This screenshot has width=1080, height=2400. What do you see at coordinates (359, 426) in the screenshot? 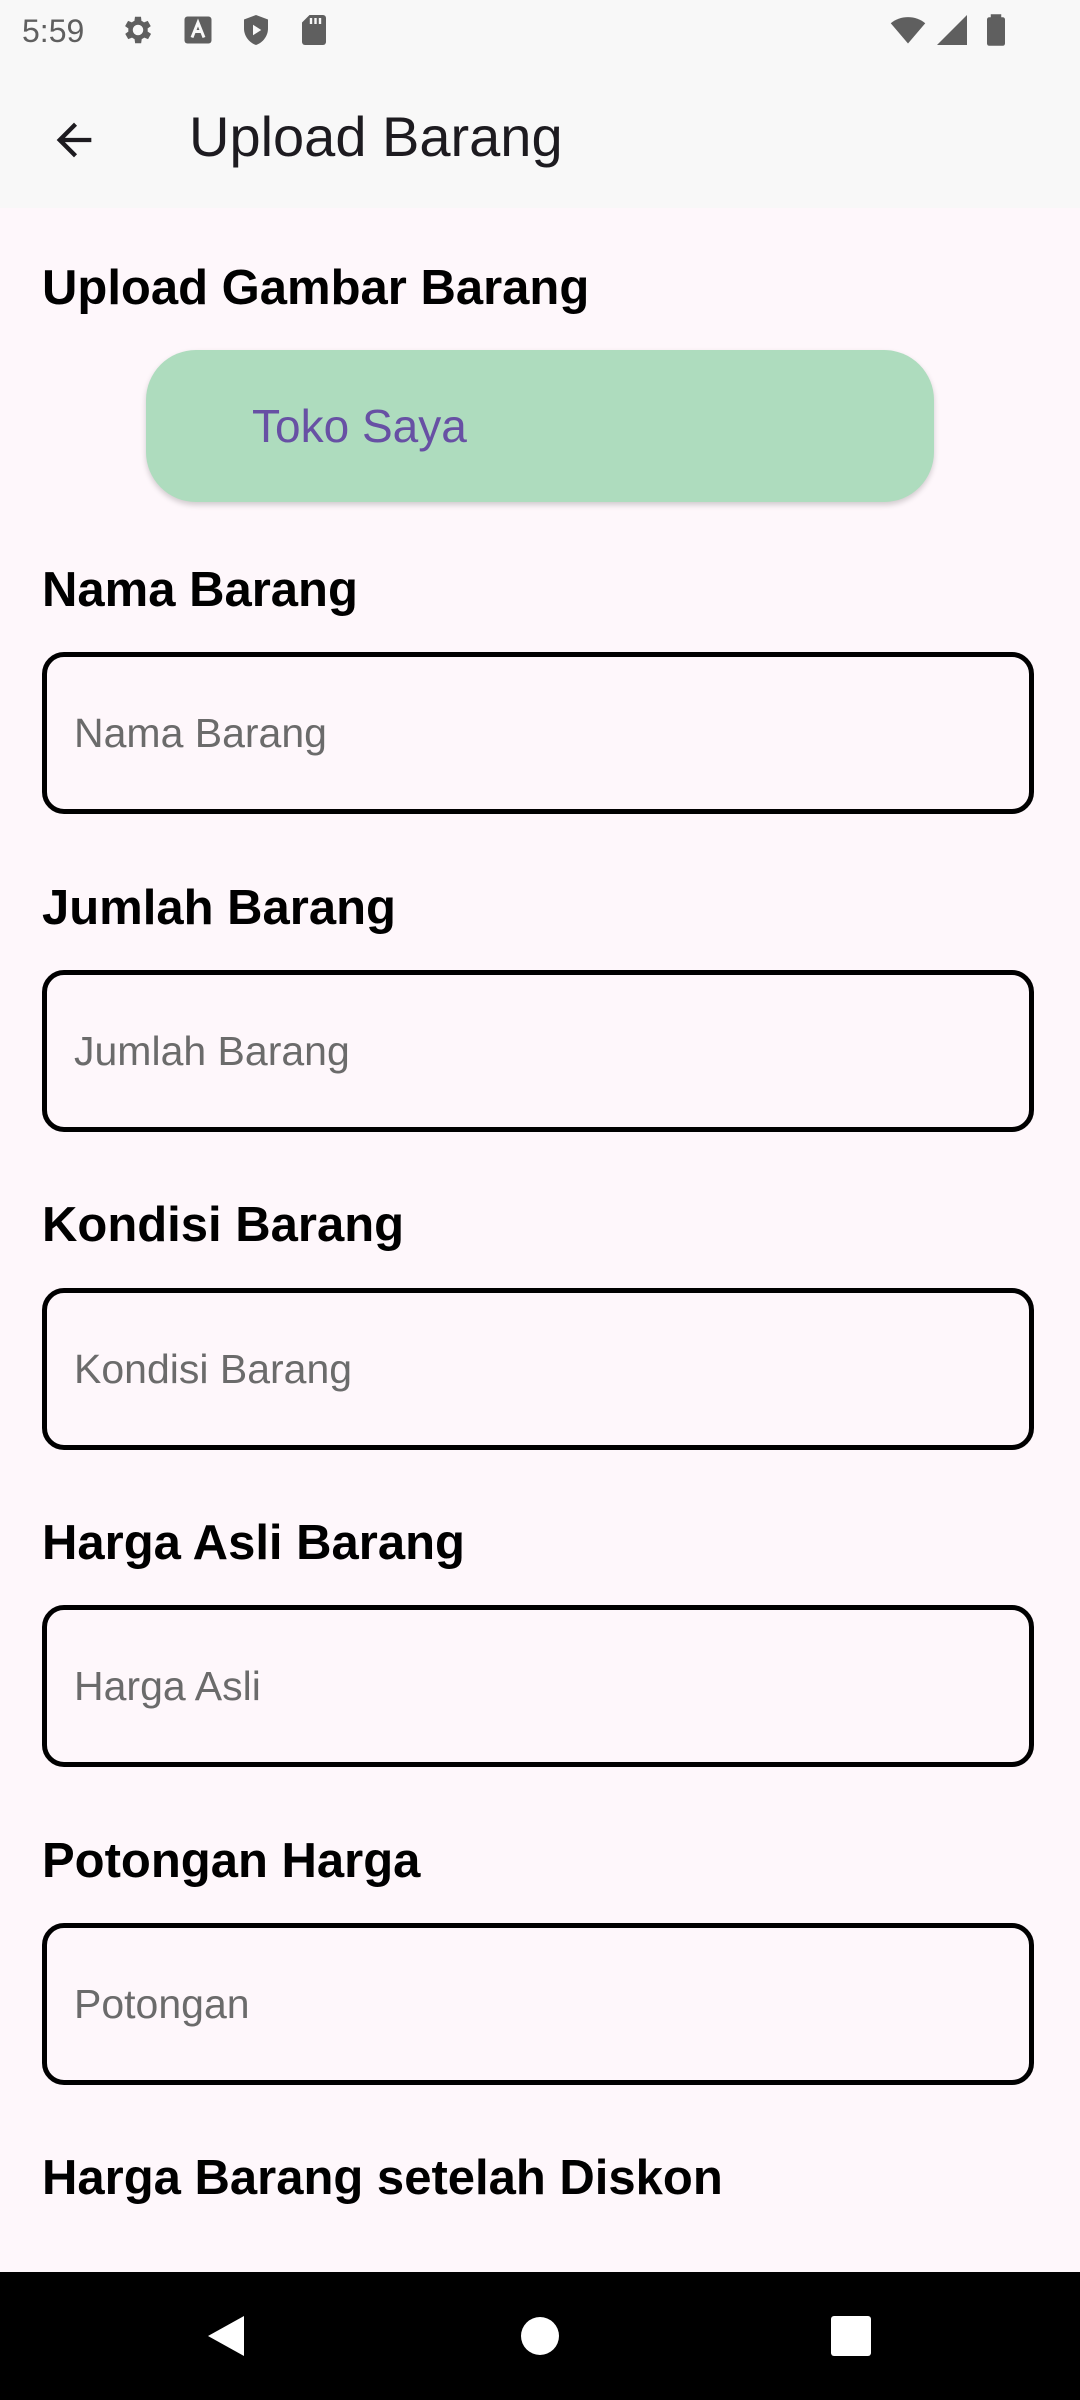
I see `shop-button-label: Toko Saya` at bounding box center [359, 426].